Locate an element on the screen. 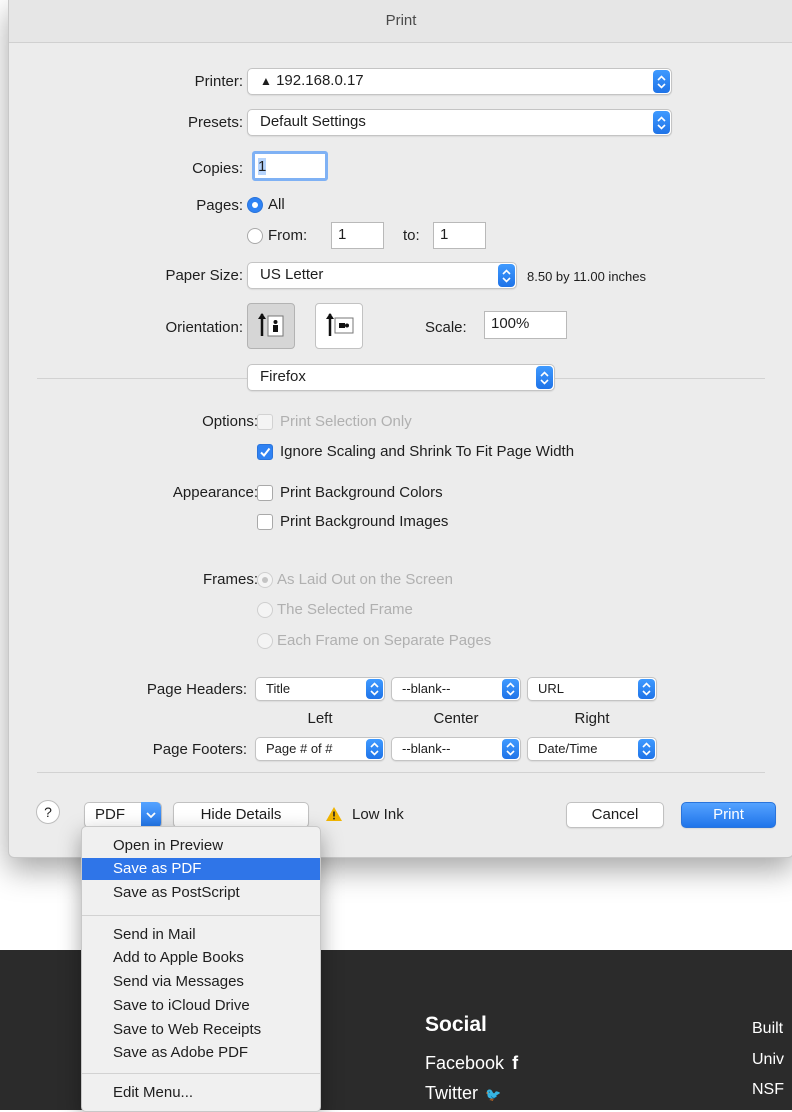 The width and height of the screenshot is (792, 1112). print-selection-checkbox is located at coordinates (265, 422).